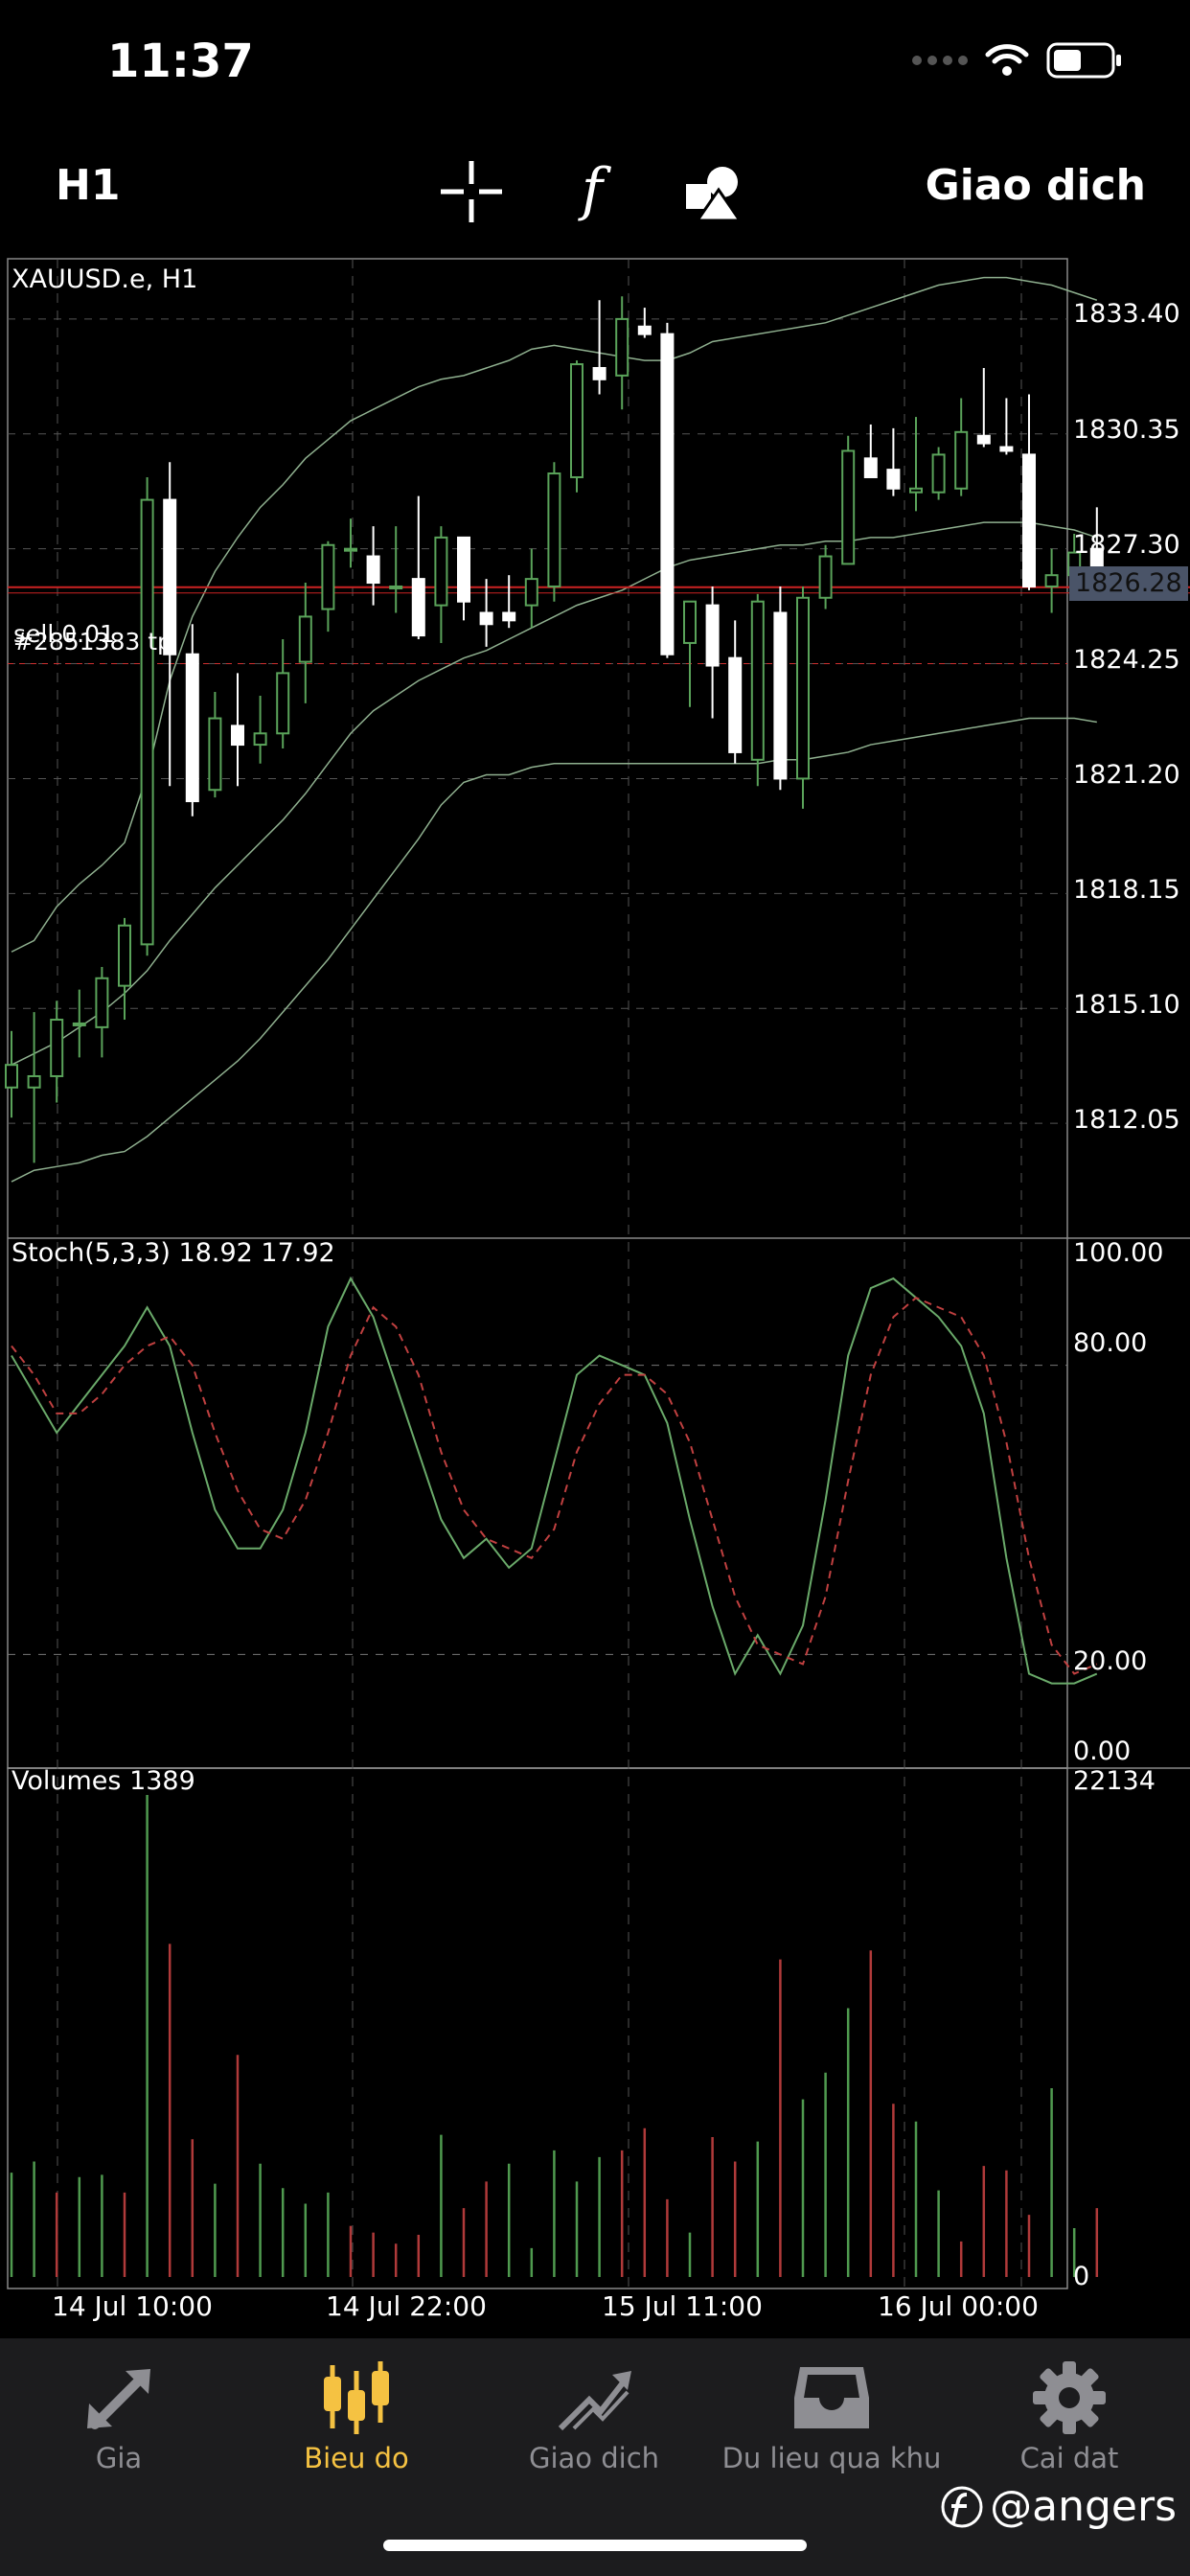 The height and width of the screenshot is (2576, 1190). Describe the element at coordinates (1127, 1005) in the screenshot. I see `price-axis-label: 1815.10` at that location.